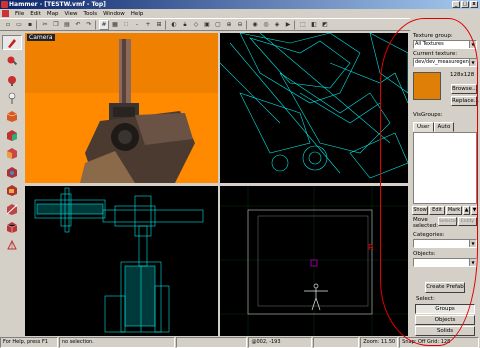 Image resolution: width=480 pixels, height=348 pixels. I want to click on move-entity-button: Entity, so click(467, 221).